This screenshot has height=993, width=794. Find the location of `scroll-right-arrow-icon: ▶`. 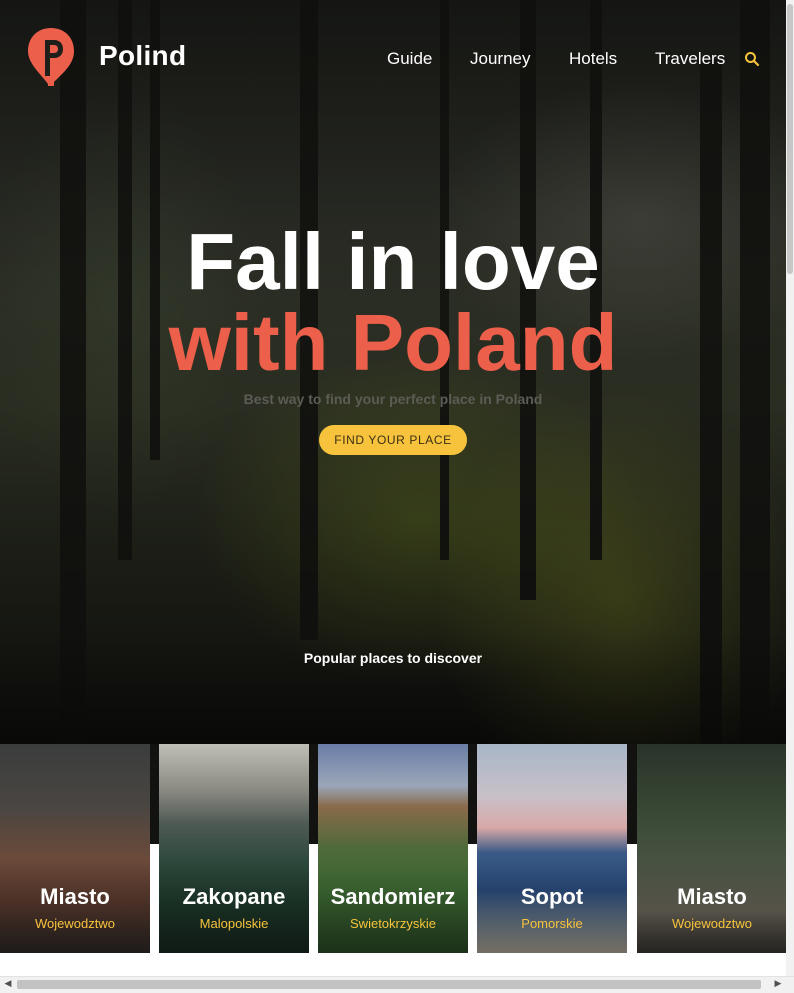

scroll-right-arrow-icon: ▶ is located at coordinates (778, 984).